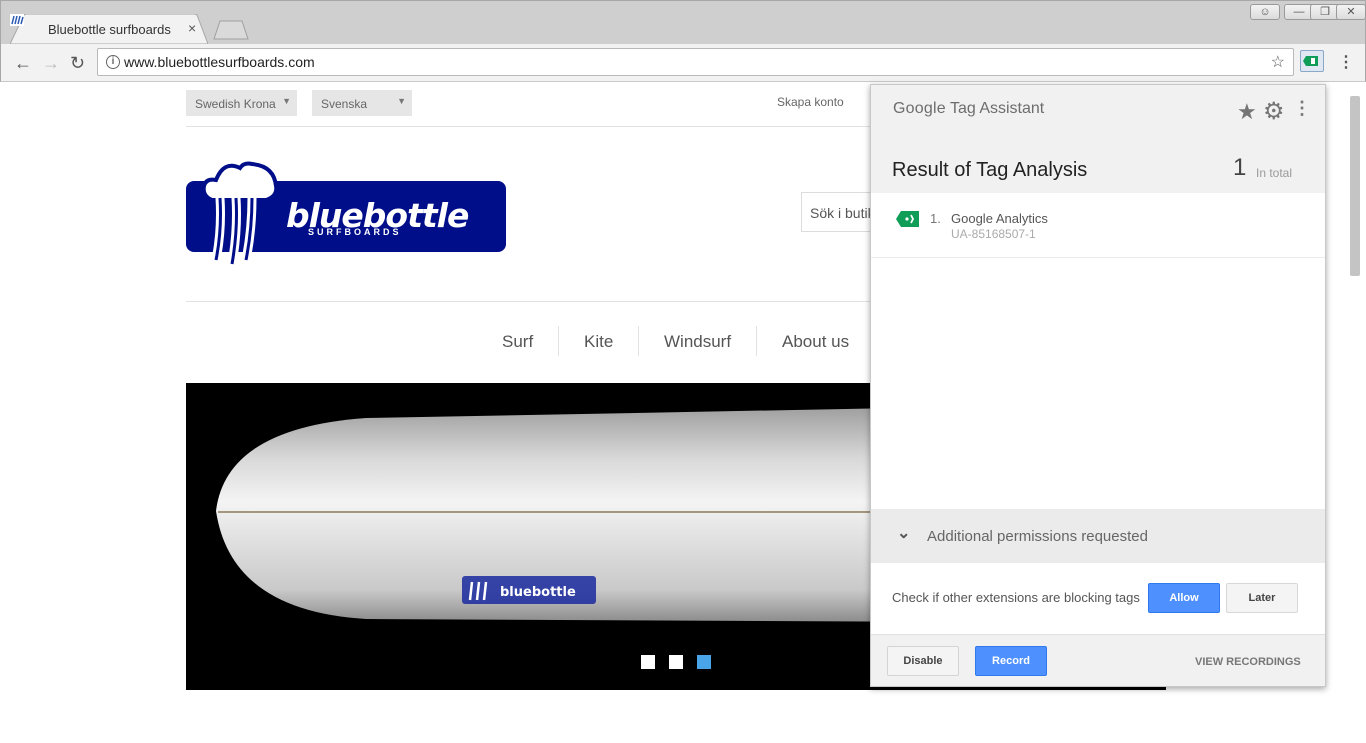 This screenshot has width=1366, height=743. What do you see at coordinates (517, 342) in the screenshot?
I see `nav-link-surf: Surf` at bounding box center [517, 342].